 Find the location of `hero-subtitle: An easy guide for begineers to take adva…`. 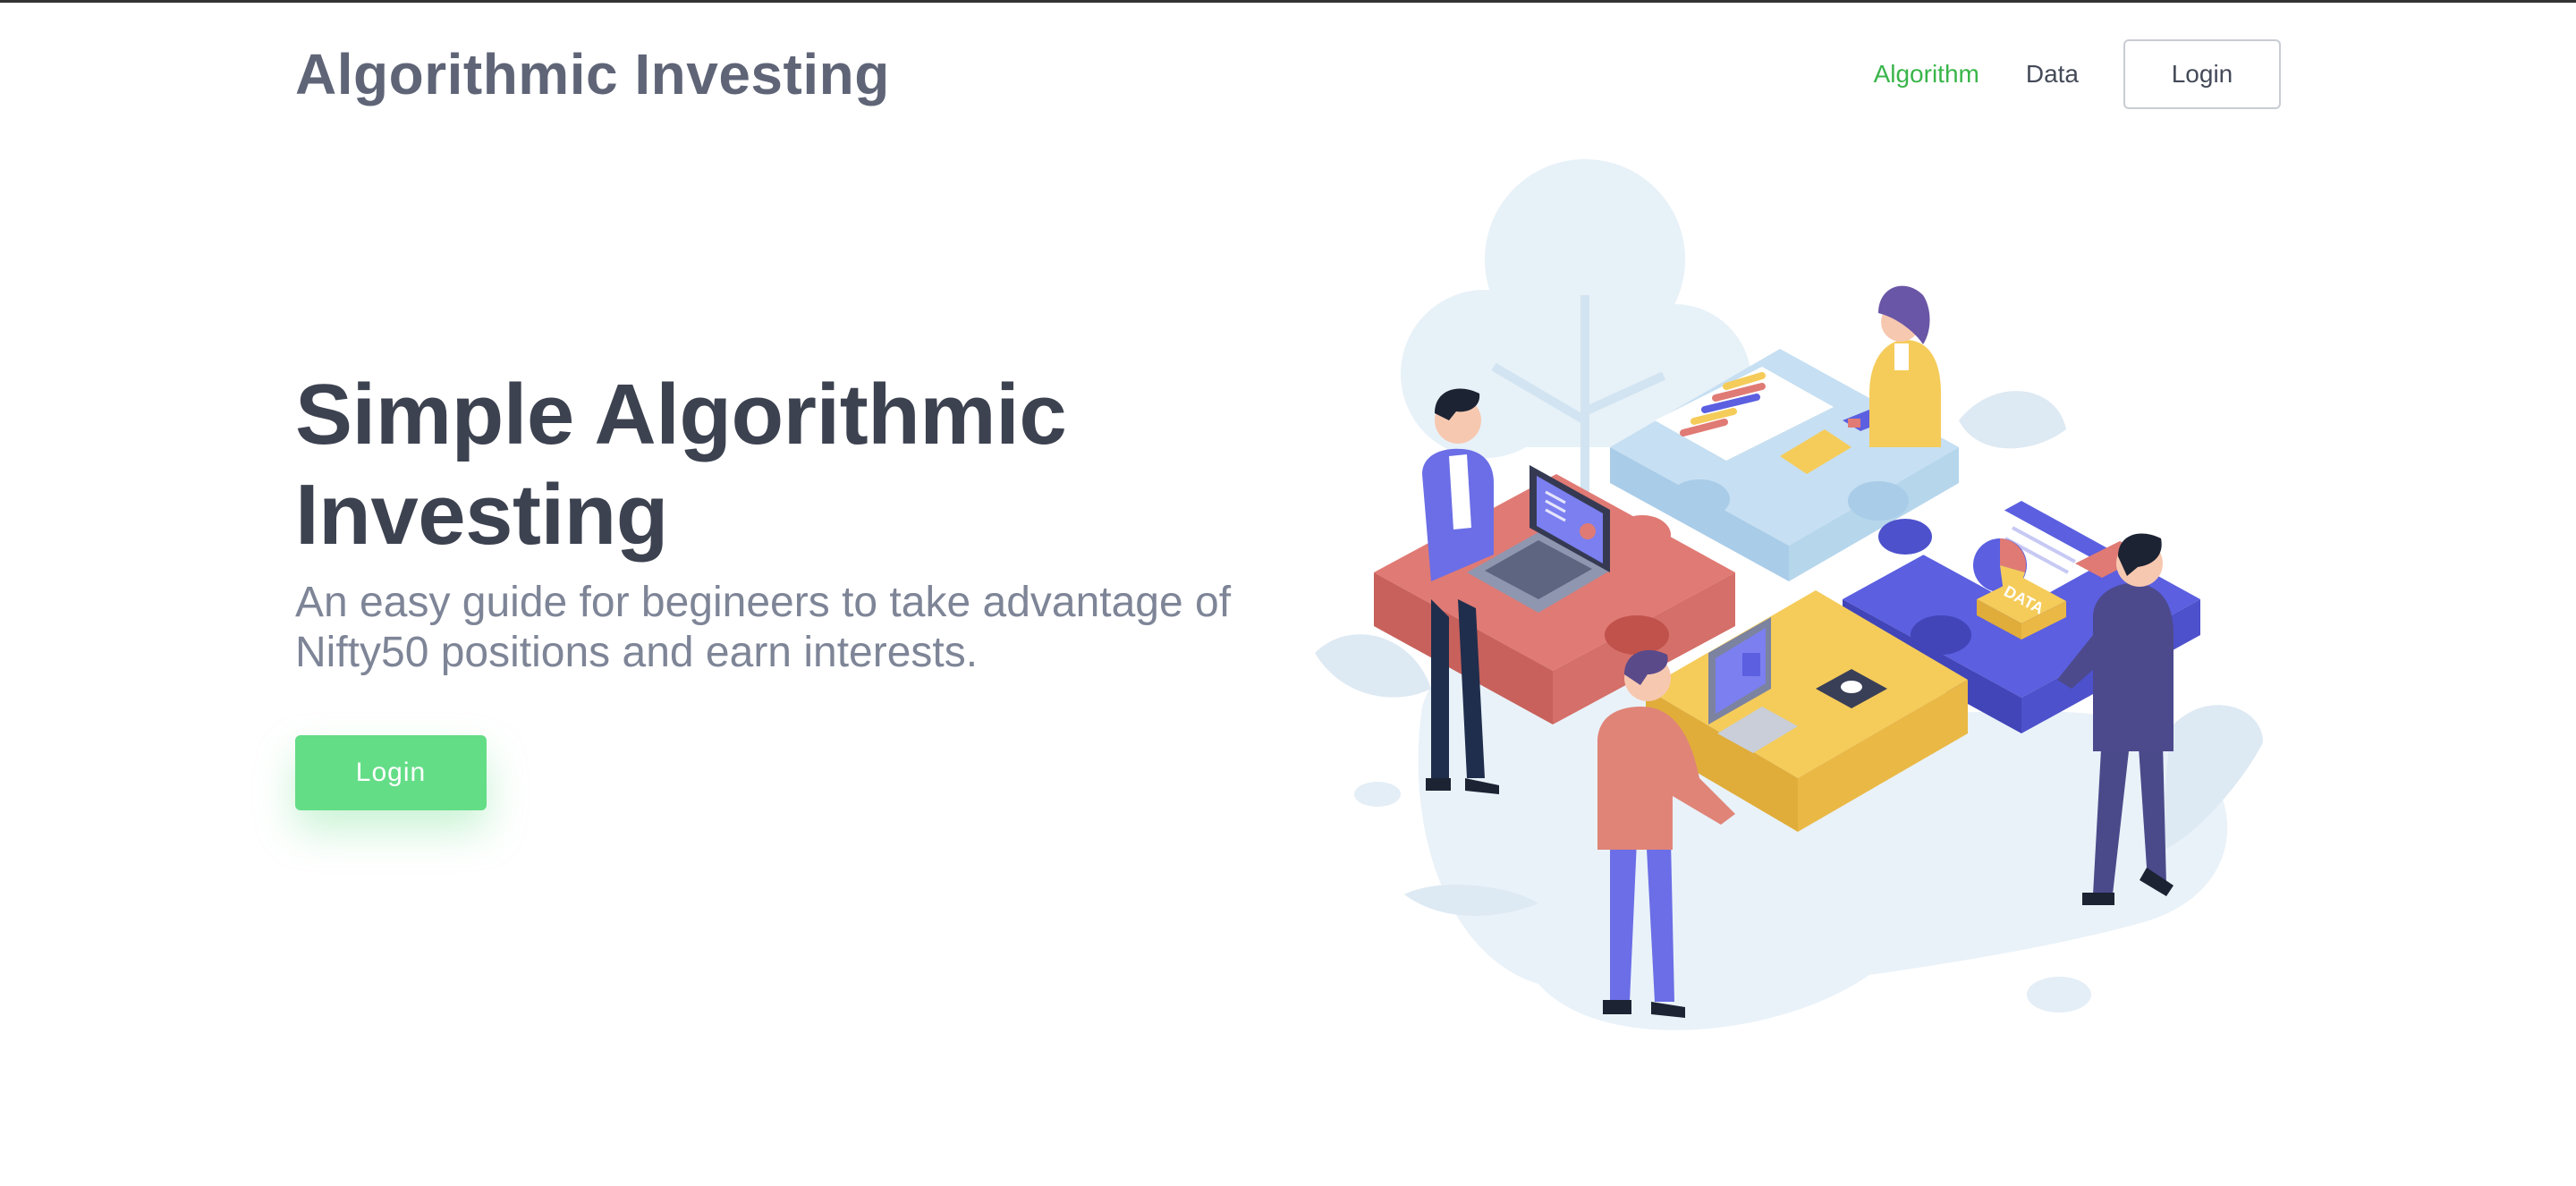

hero-subtitle: An easy guide for begineers to take adva… is located at coordinates (763, 627).